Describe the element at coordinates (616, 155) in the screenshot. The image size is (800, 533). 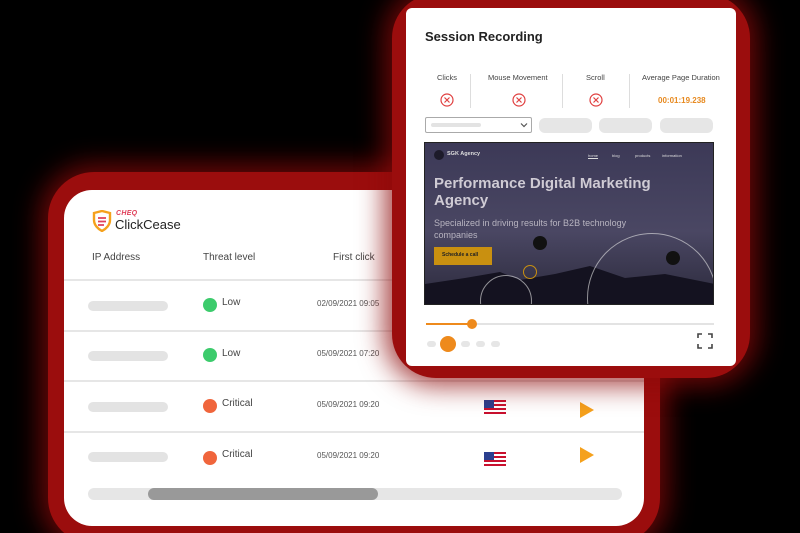
I see `site-nav-blog: blog` at that location.